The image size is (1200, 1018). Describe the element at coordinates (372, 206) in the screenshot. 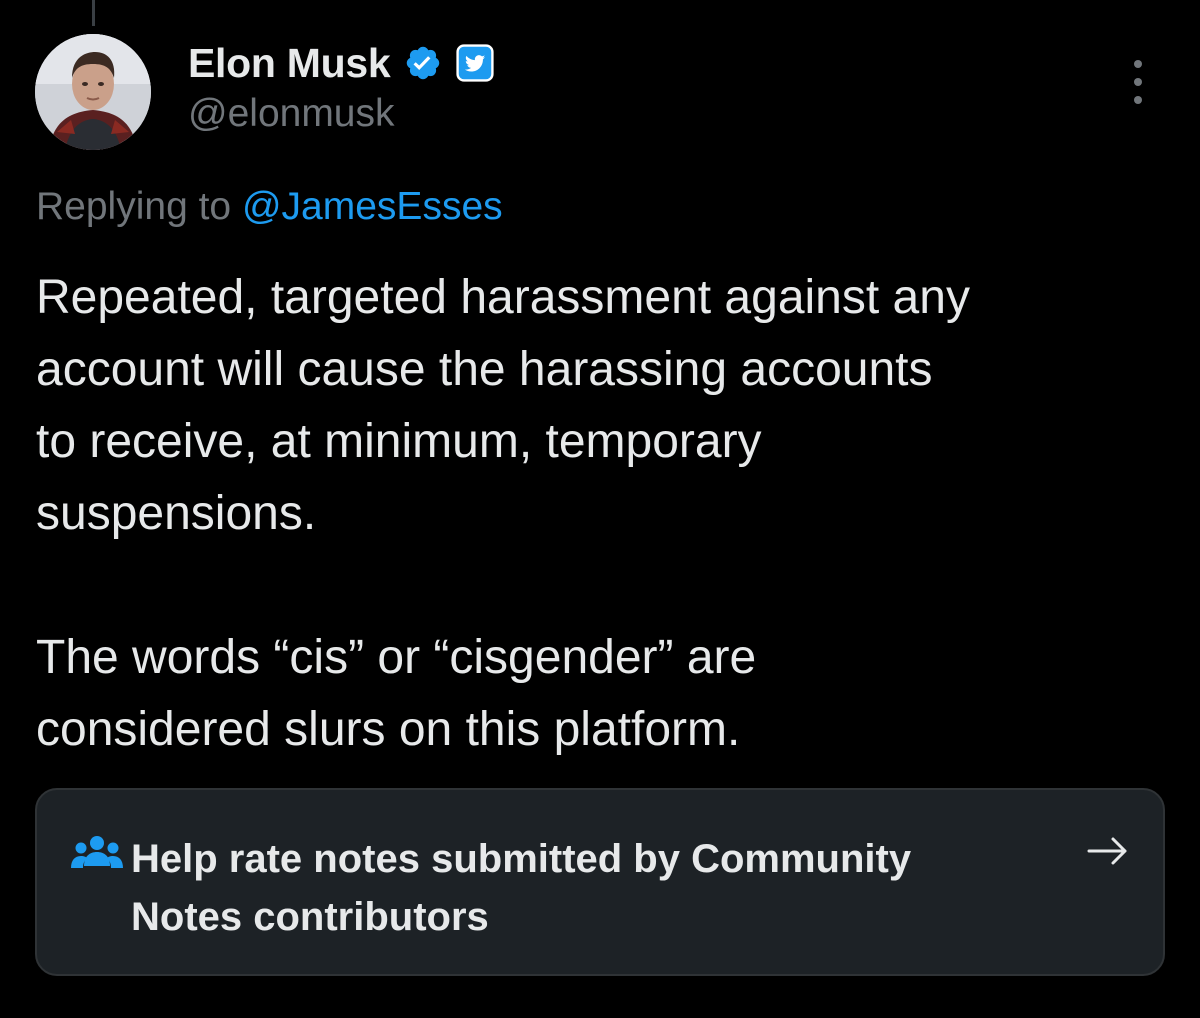

I see `reply-mention-link: @JamesEsses` at that location.